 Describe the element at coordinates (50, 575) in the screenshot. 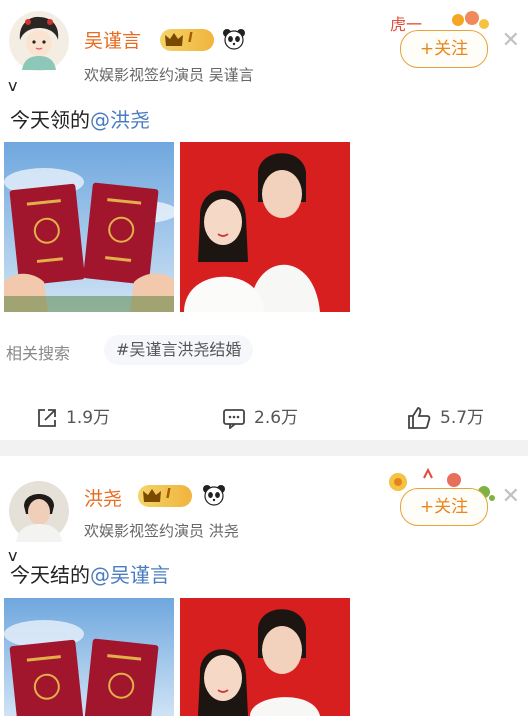

I see `post-text-body: 今天结的` at that location.